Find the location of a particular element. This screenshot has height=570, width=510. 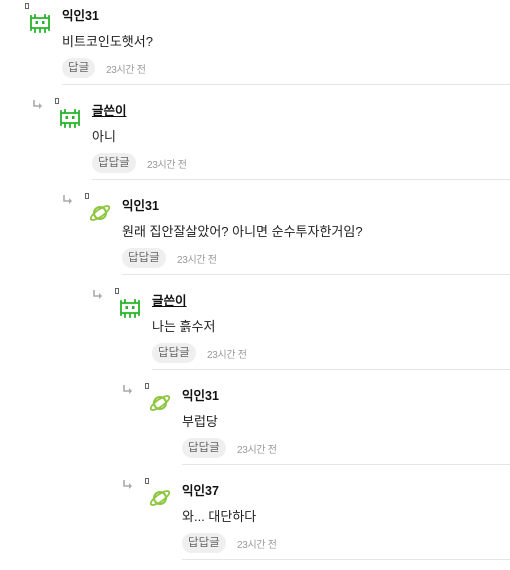

comment-content: 나는 흙수저 is located at coordinates (184, 326).